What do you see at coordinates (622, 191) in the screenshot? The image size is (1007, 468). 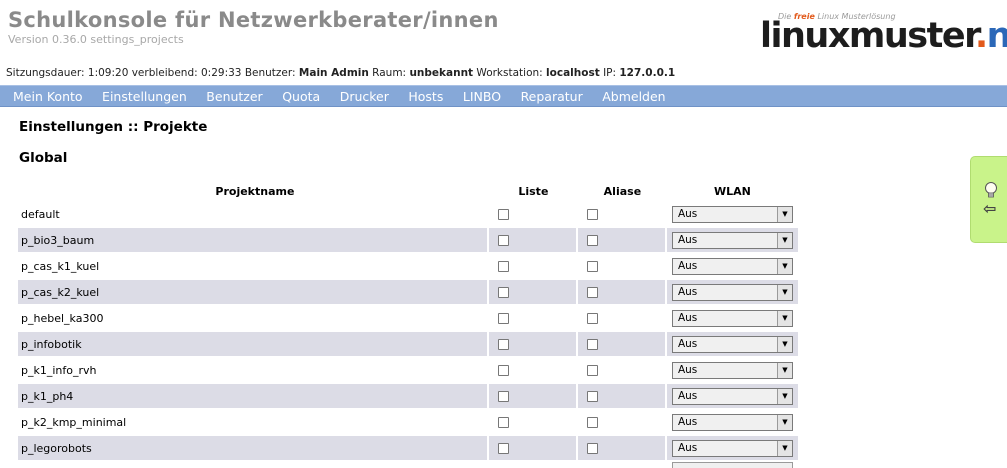 I see `header-aliase: Aliase` at bounding box center [622, 191].